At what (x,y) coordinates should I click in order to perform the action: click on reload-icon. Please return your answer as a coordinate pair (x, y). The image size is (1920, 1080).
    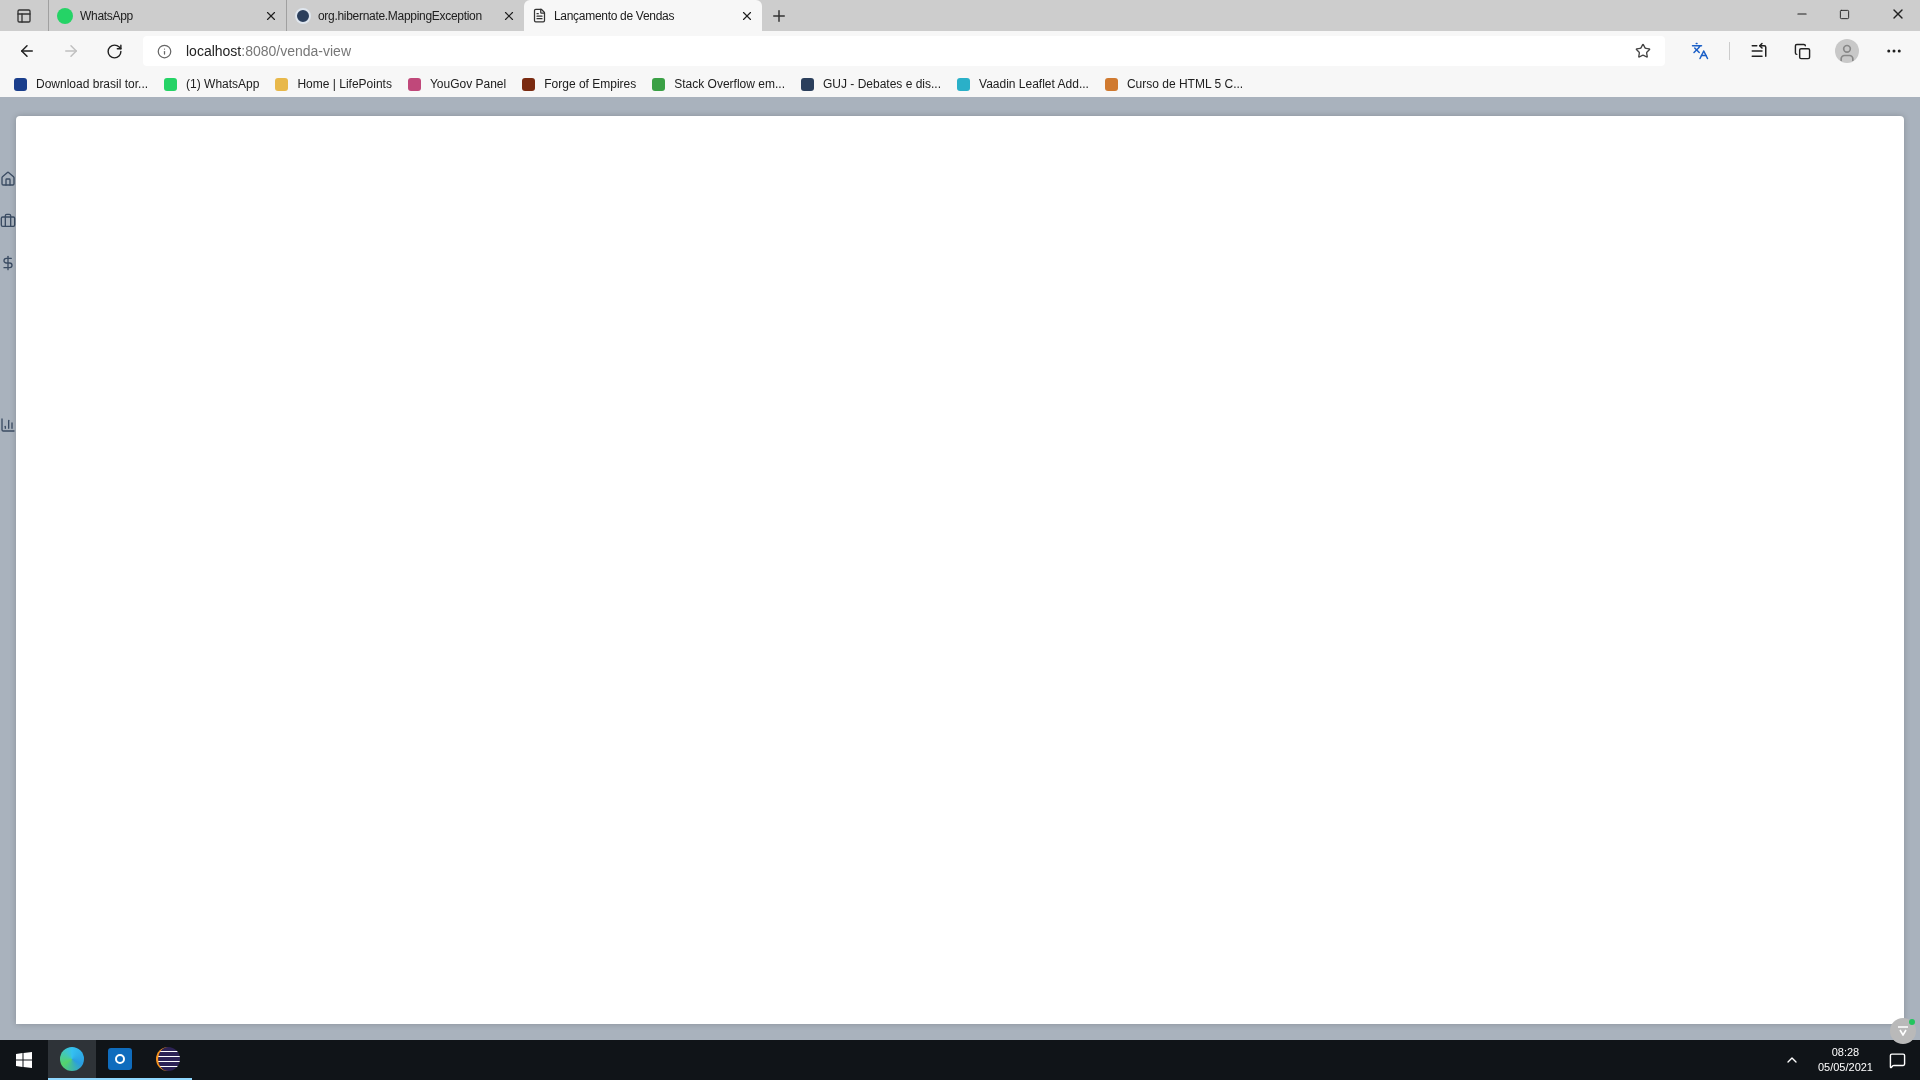
    Looking at the image, I should click on (114, 51).